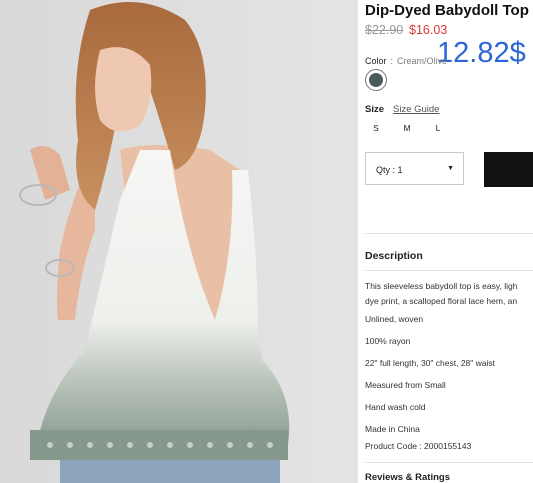 This screenshot has width=533, height=483. What do you see at coordinates (481, 53) in the screenshot?
I see `overlay-price: 12.82$` at bounding box center [481, 53].